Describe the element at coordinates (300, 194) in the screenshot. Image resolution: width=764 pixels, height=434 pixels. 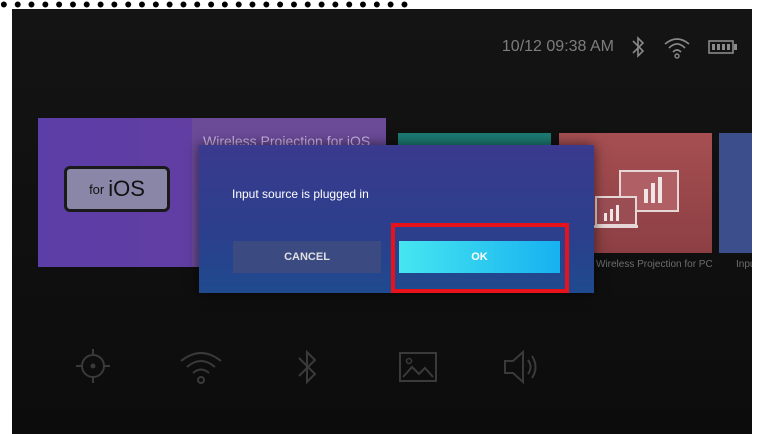
I see `dialog-message: Input source is plugged in` at that location.